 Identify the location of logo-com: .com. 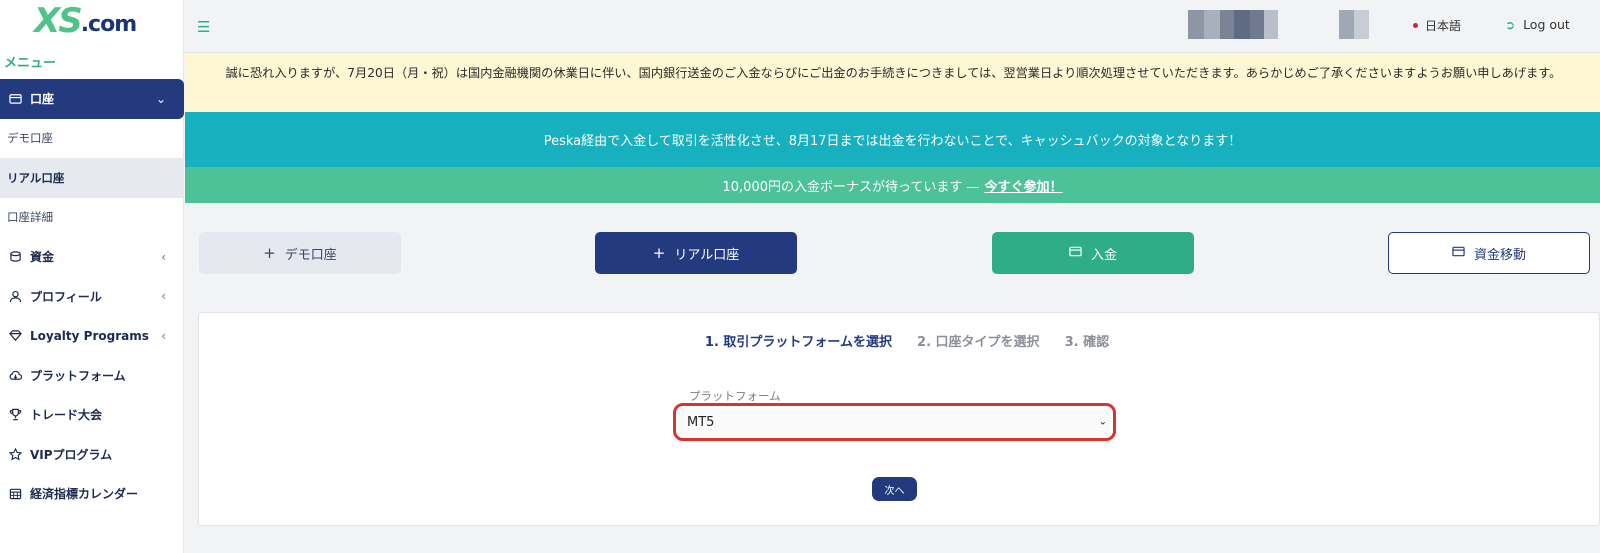
(108, 24).